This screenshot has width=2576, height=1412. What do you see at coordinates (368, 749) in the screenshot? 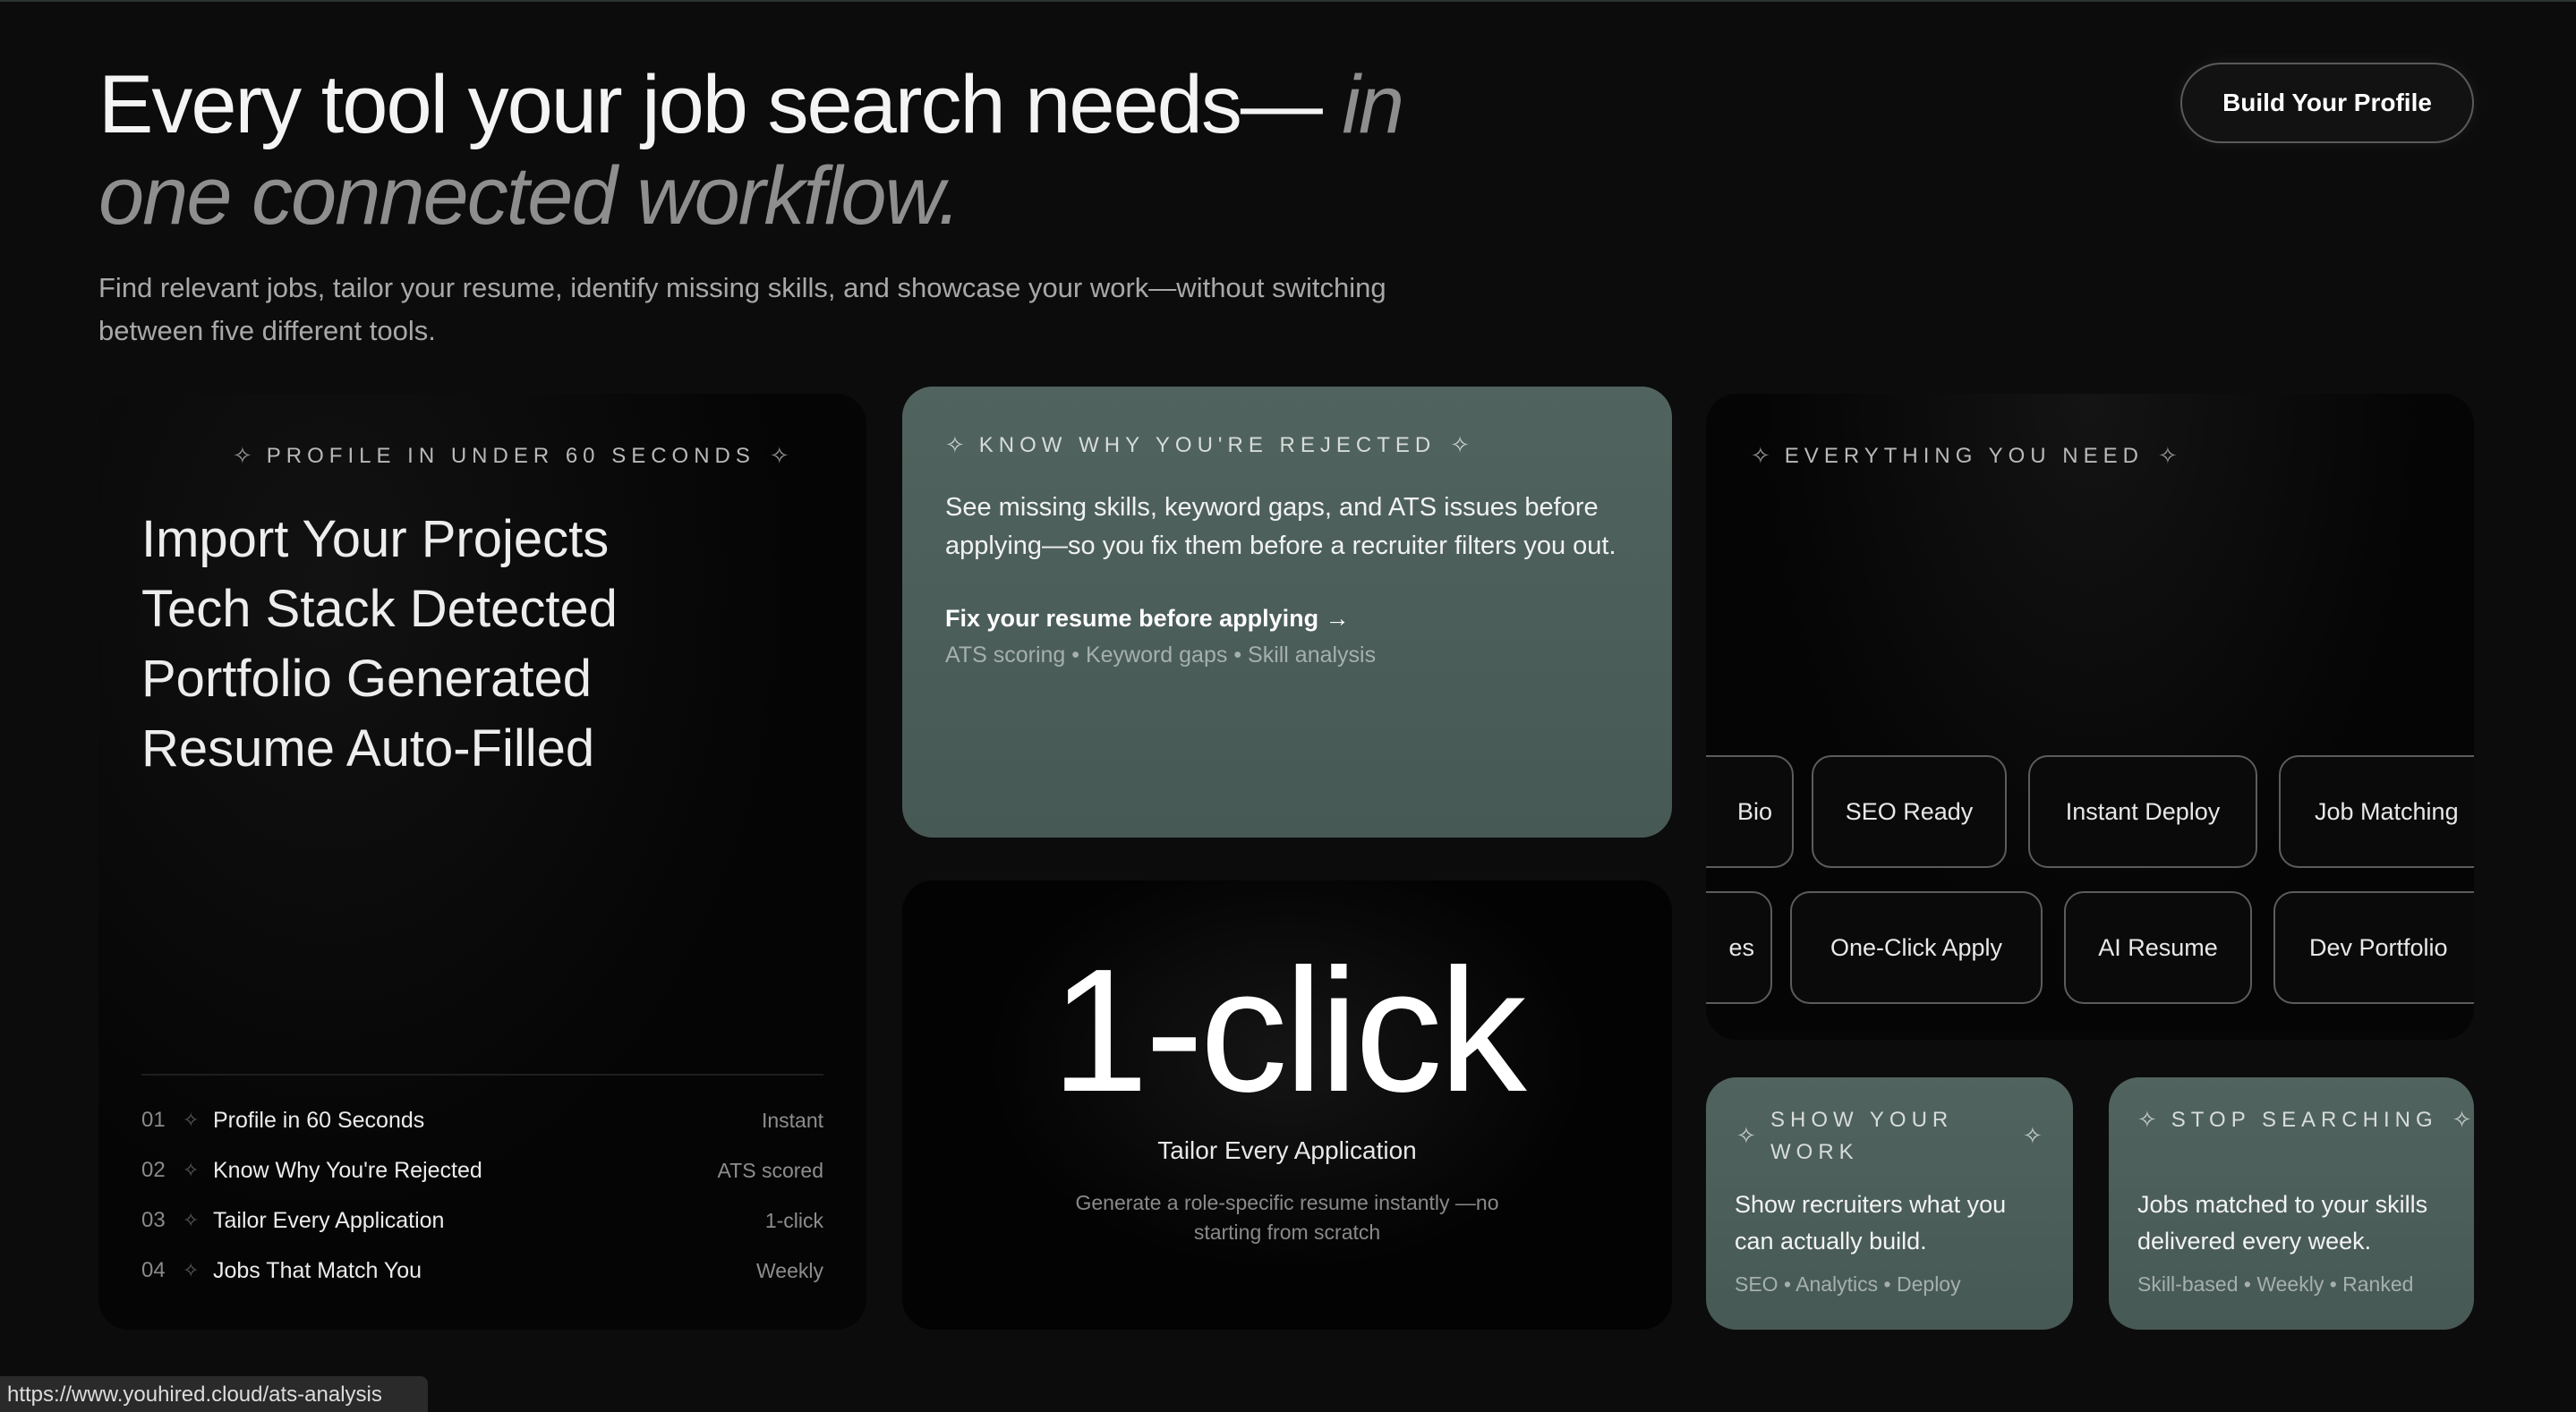
I see `profile-step: Resume Auto-Filled` at bounding box center [368, 749].